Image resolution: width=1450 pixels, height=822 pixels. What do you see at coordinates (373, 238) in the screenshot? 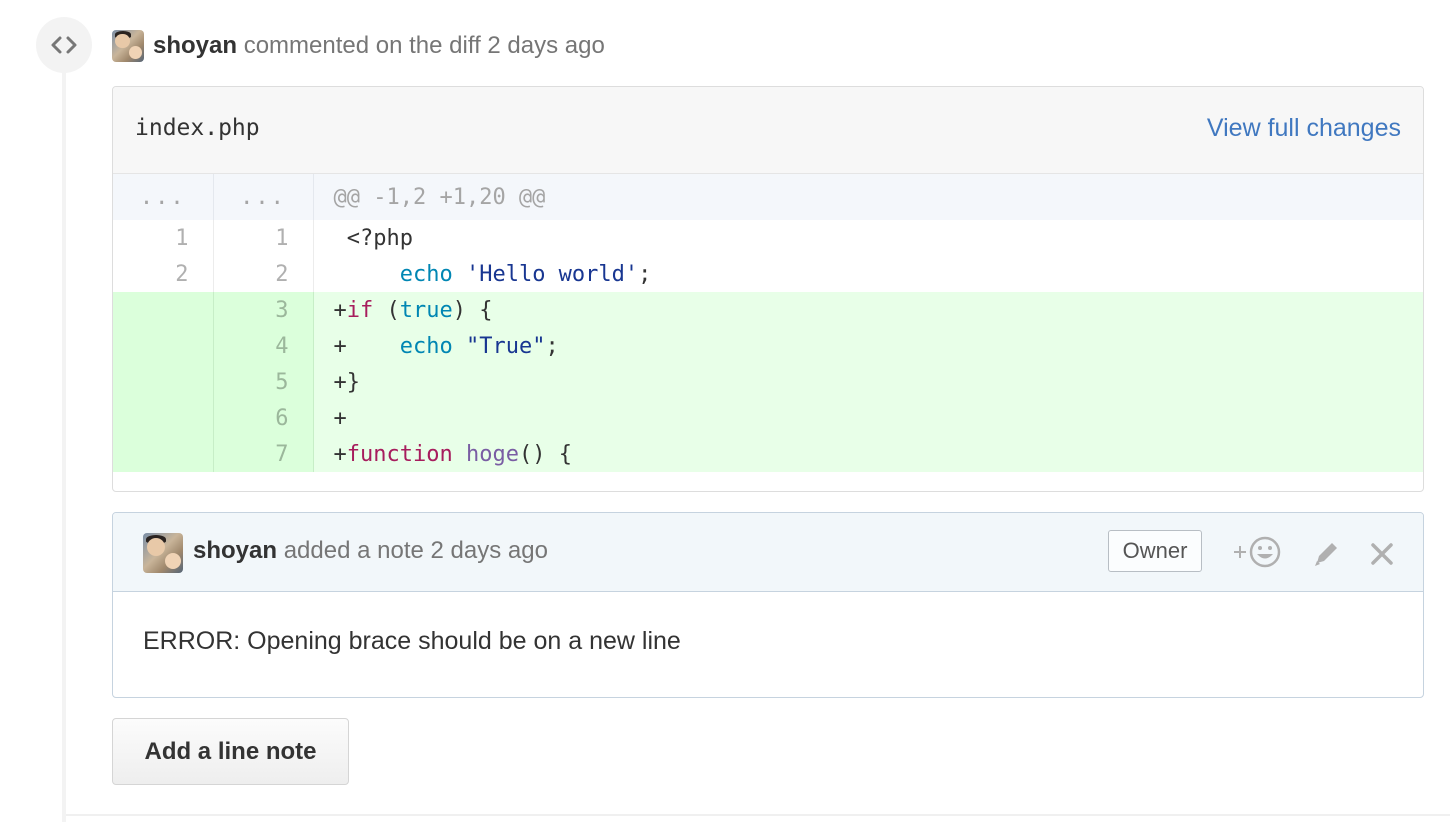
I see `code-line: <?php` at bounding box center [373, 238].